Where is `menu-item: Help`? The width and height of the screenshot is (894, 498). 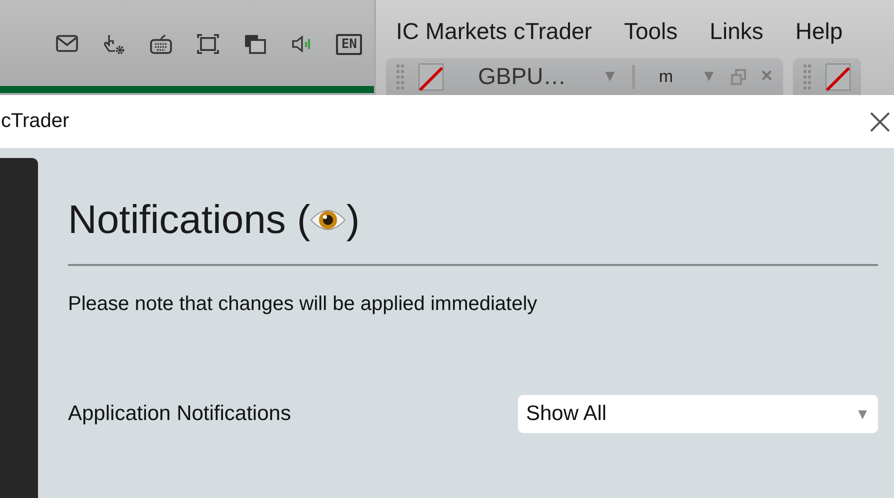
menu-item: Help is located at coordinates (819, 38).